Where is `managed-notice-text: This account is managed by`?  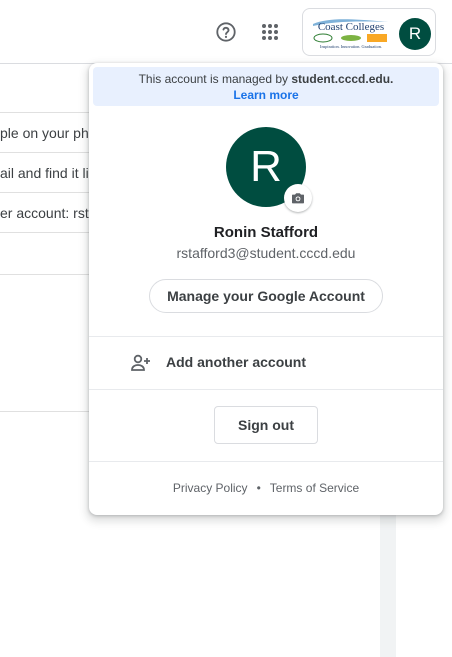
managed-notice-text: This account is managed by is located at coordinates (213, 79).